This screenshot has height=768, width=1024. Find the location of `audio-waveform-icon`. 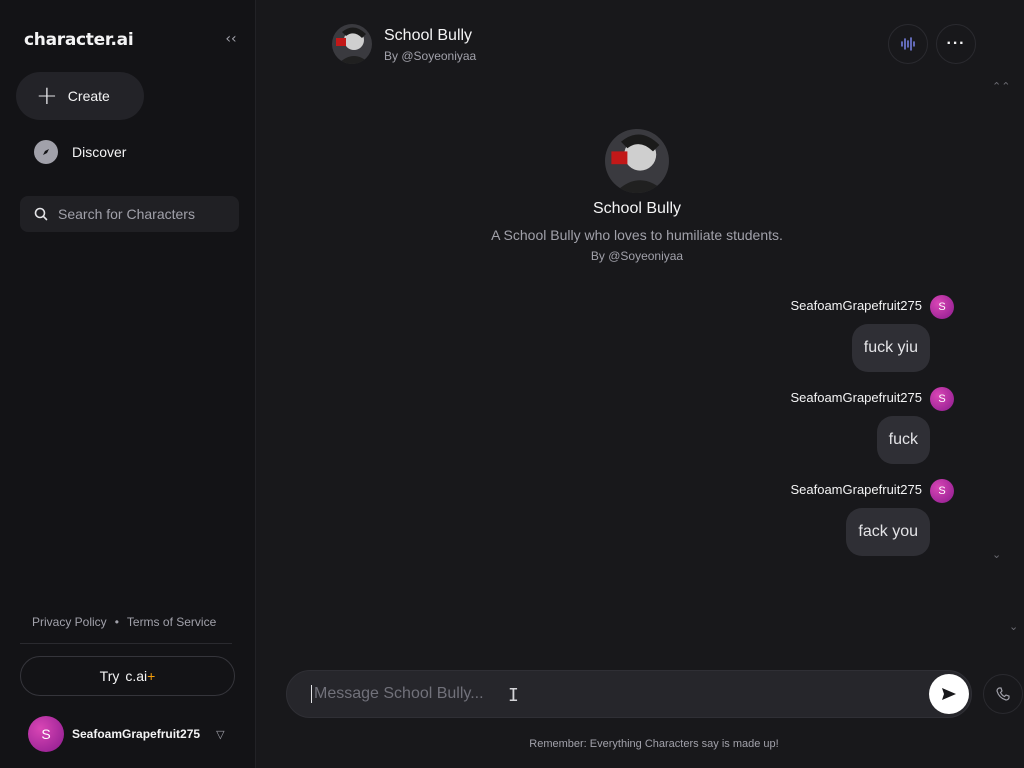

audio-waveform-icon is located at coordinates (908, 44).